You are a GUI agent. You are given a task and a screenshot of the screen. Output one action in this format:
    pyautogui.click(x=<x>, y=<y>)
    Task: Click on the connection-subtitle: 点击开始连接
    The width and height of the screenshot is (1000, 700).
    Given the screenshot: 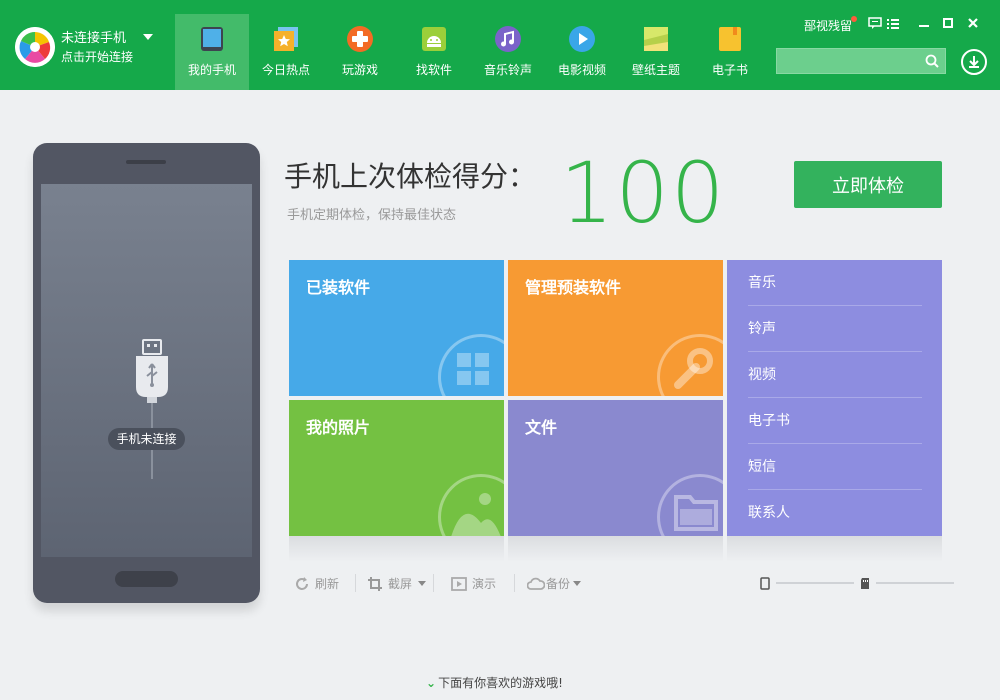 What is the action you would take?
    pyautogui.click(x=97, y=56)
    